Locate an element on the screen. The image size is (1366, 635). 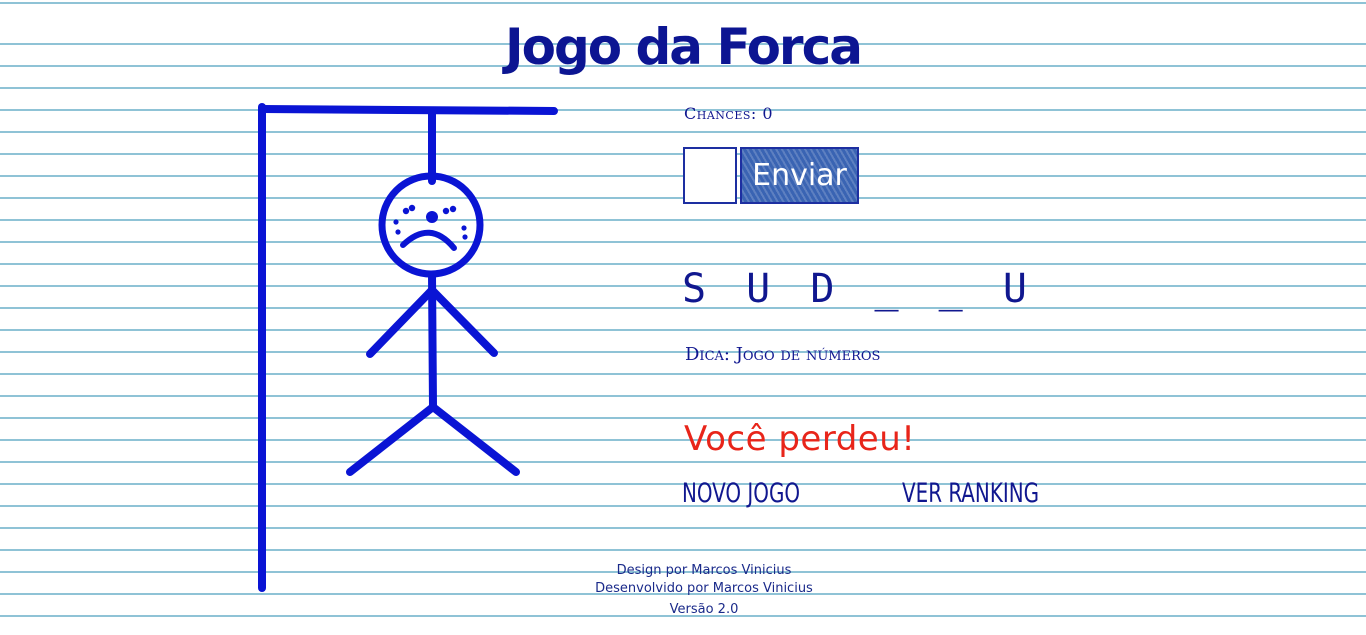
hangman-right-arm is located at coordinates (463, 321).